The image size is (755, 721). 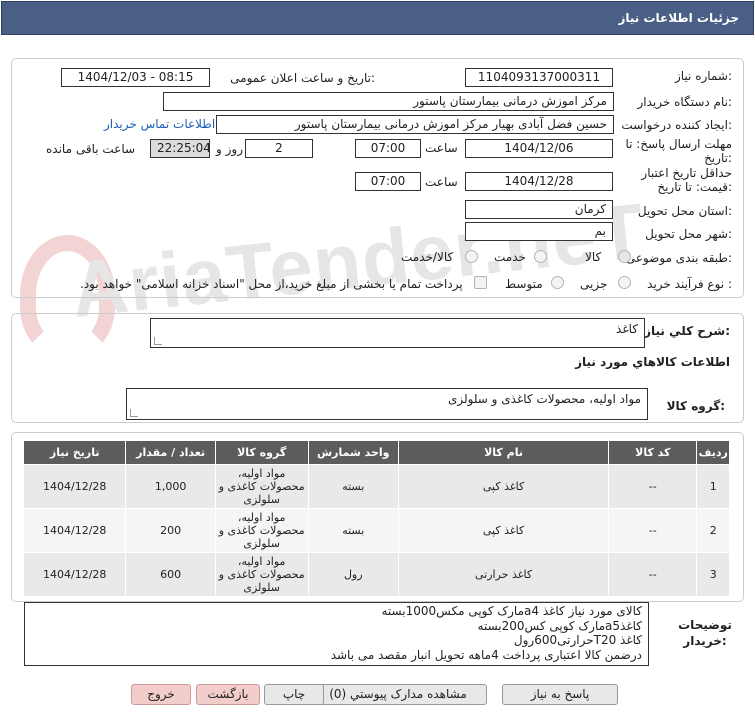 What do you see at coordinates (388, 148) in the screenshot?
I see `reply-time-field: 07:00` at bounding box center [388, 148].